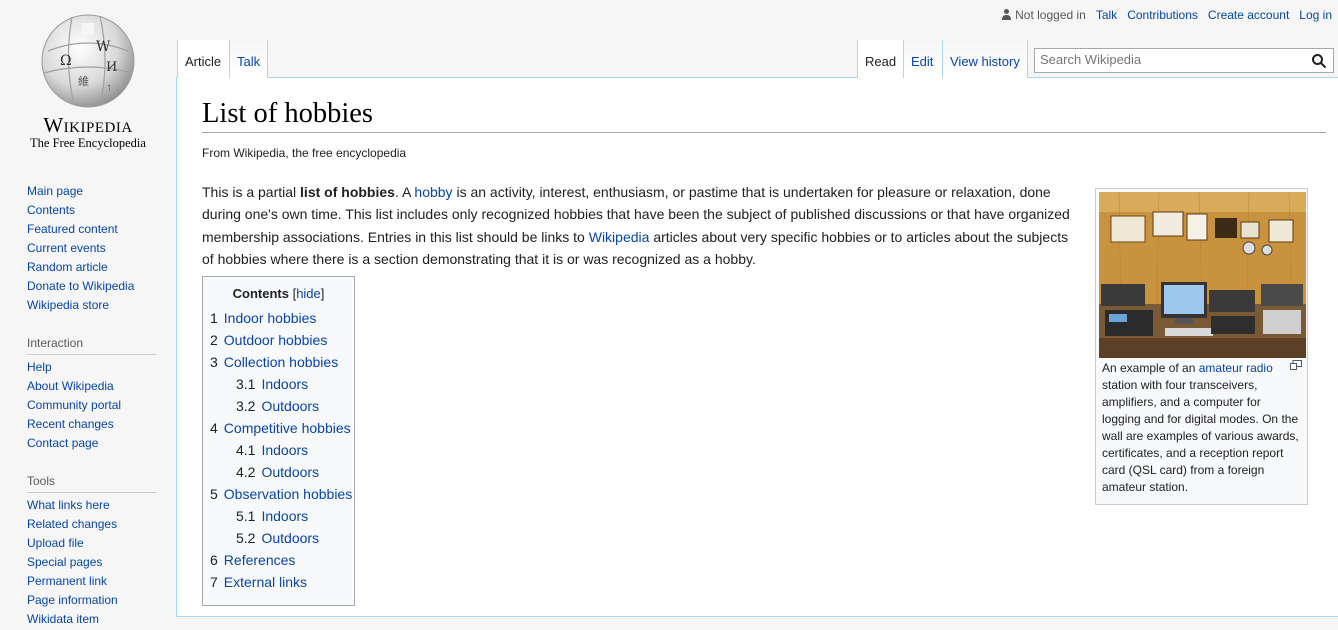 The height and width of the screenshot is (630, 1338). Describe the element at coordinates (922, 59) in the screenshot. I see `tab-edit: Edit` at that location.